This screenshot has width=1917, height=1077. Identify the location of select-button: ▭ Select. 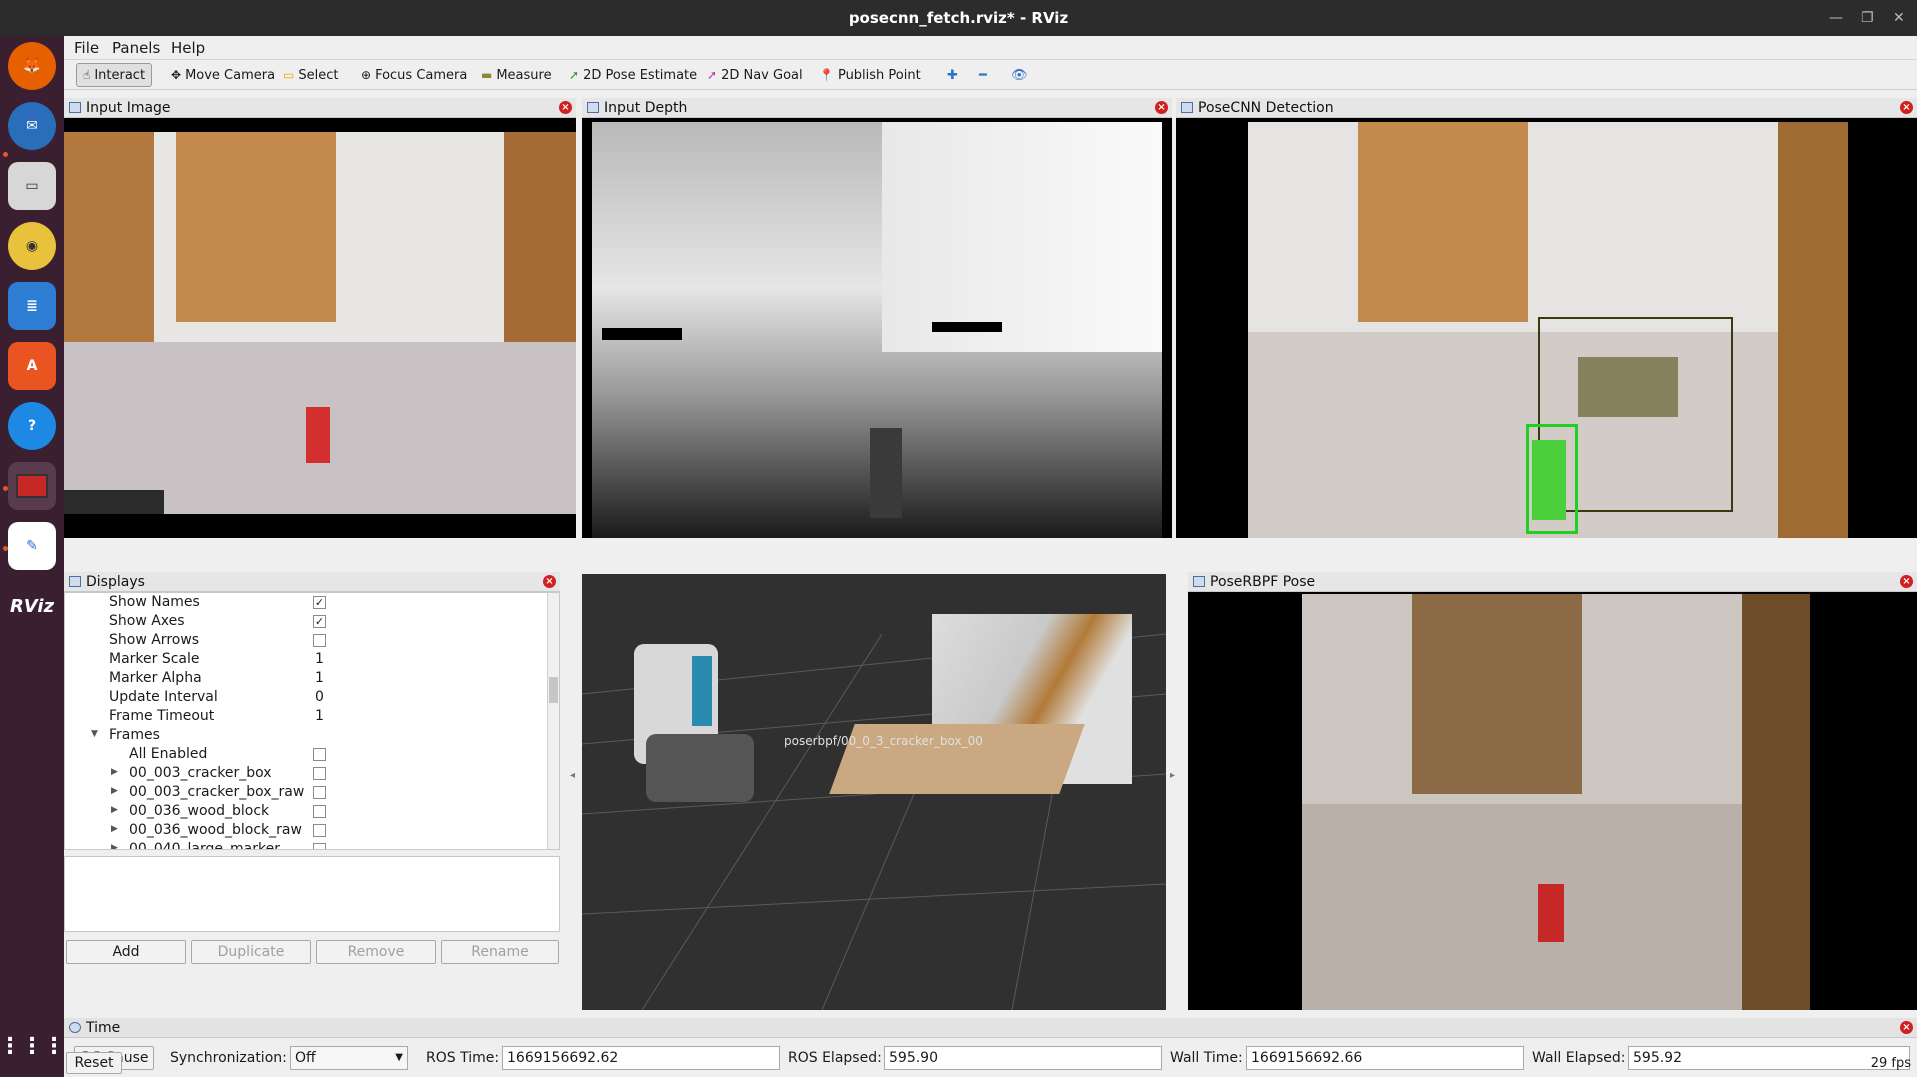
(310, 75).